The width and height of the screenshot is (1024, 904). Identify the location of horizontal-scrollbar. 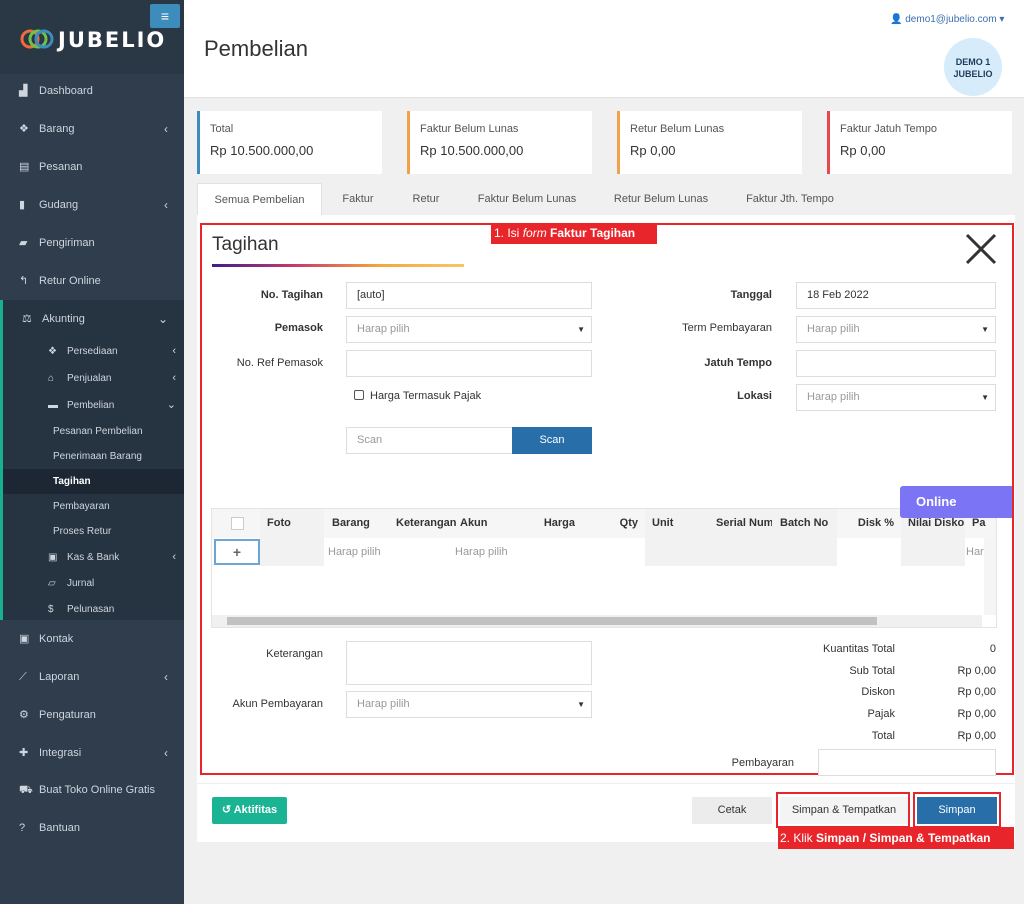
(597, 621).